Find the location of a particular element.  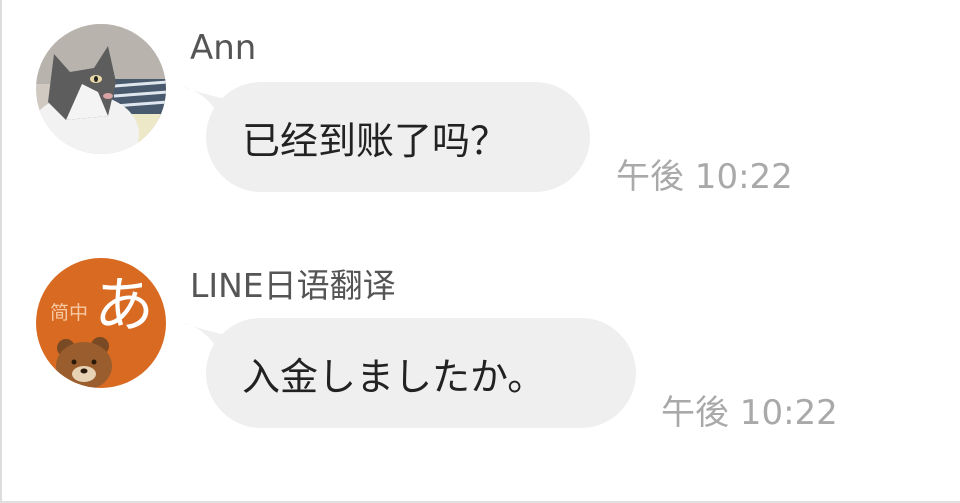

sender-name: LINE日语翻译 is located at coordinates (293, 285).